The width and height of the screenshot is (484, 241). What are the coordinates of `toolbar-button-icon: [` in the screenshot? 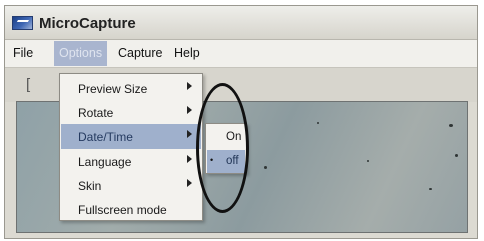 It's located at (28, 84).